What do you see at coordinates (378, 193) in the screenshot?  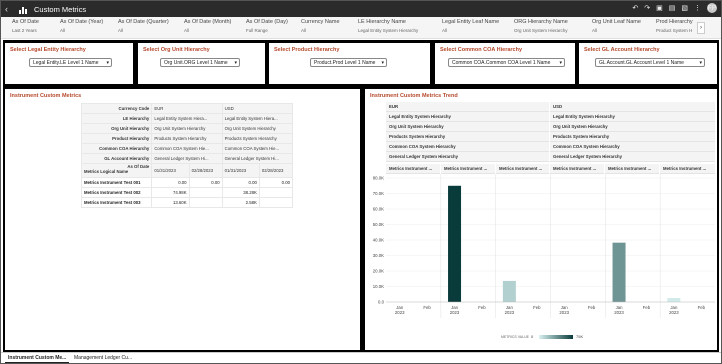 I see `y-tick-label: 70.0K` at bounding box center [378, 193].